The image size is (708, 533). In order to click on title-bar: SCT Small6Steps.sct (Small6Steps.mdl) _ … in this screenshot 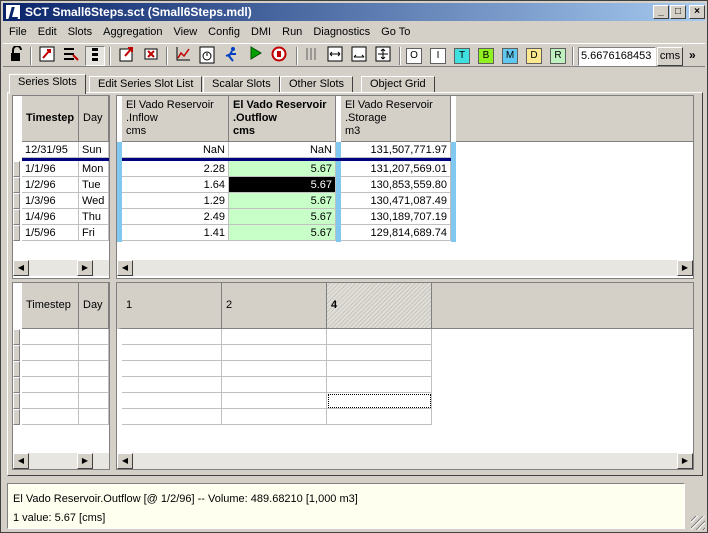, I will do `click(354, 12)`.